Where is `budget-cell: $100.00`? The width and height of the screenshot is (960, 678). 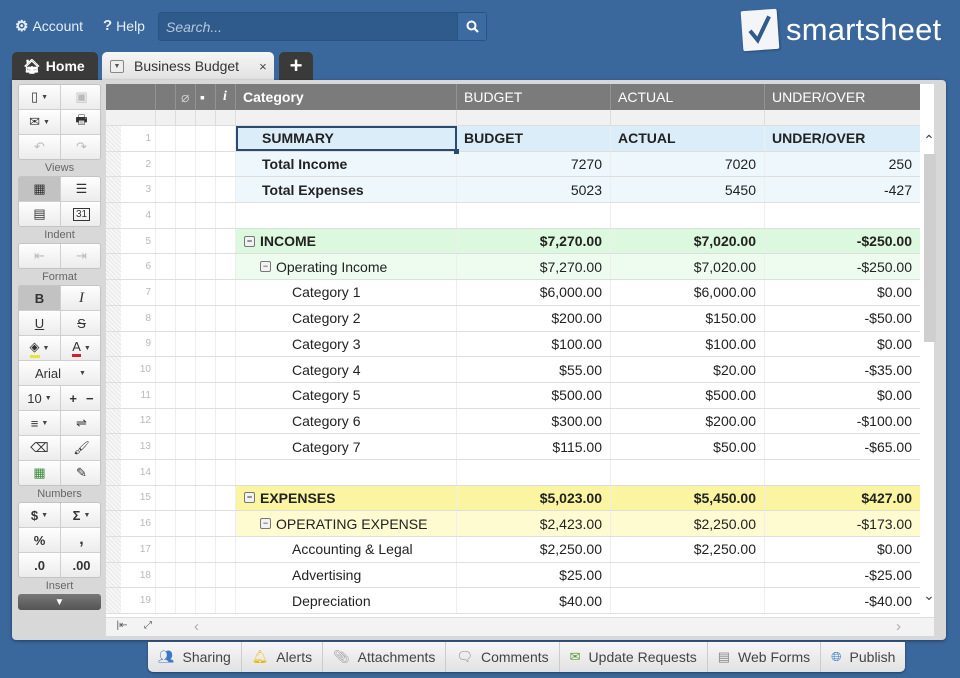 budget-cell: $100.00 is located at coordinates (534, 344).